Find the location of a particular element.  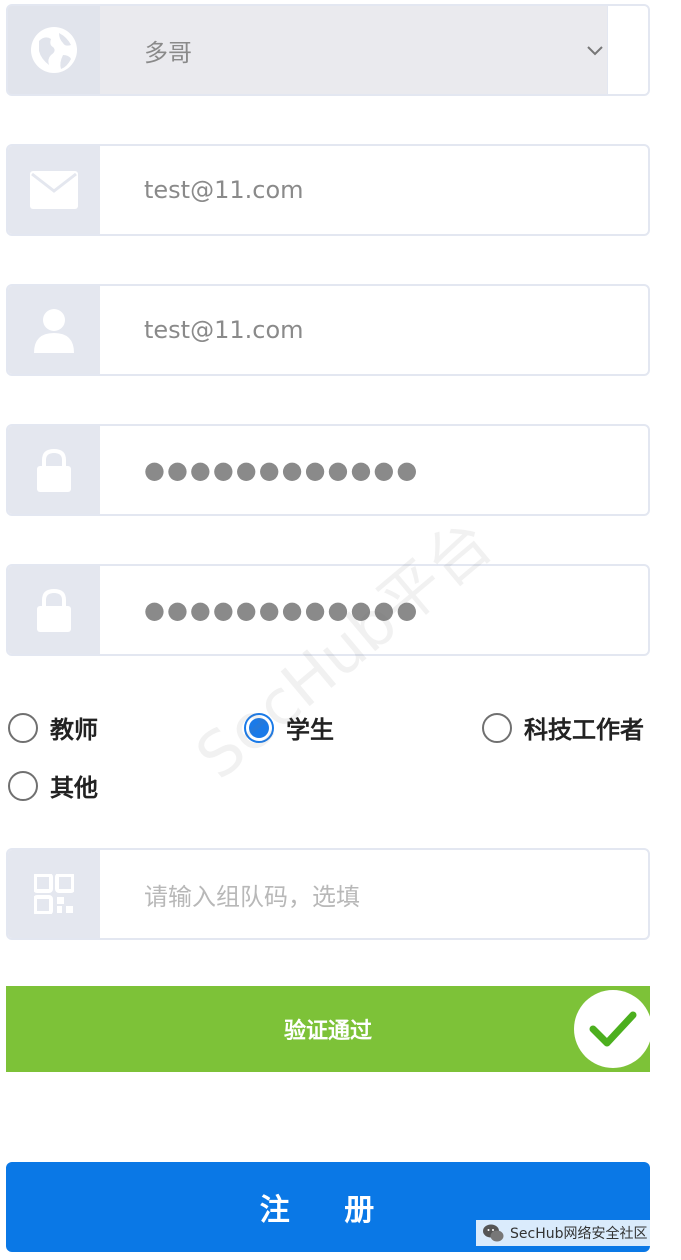

credit-text: SecHub网络安全社区 is located at coordinates (579, 1234).